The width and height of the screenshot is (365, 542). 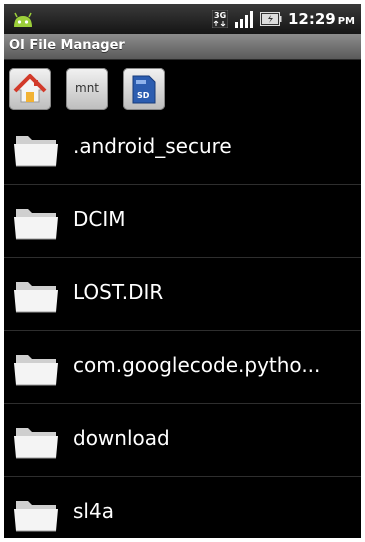 What do you see at coordinates (182, 294) in the screenshot?
I see `list-item: LOST.DIR` at bounding box center [182, 294].